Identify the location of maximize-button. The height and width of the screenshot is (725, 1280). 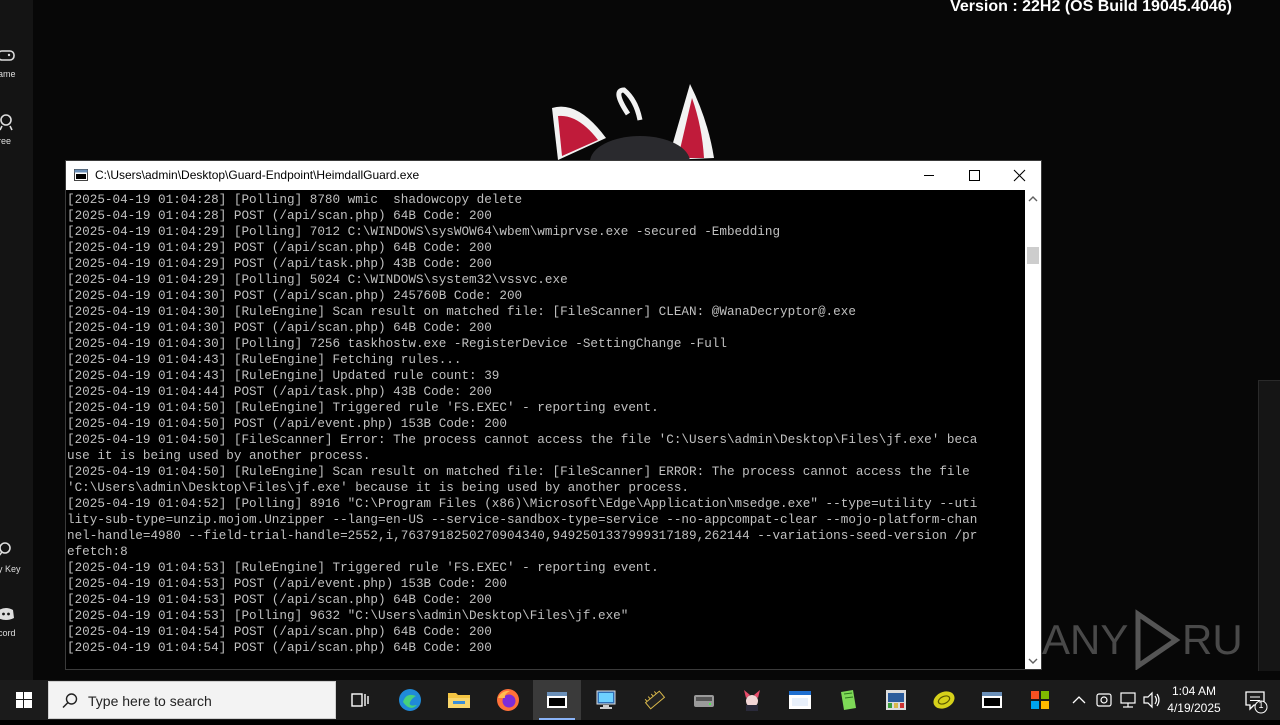
(974, 175).